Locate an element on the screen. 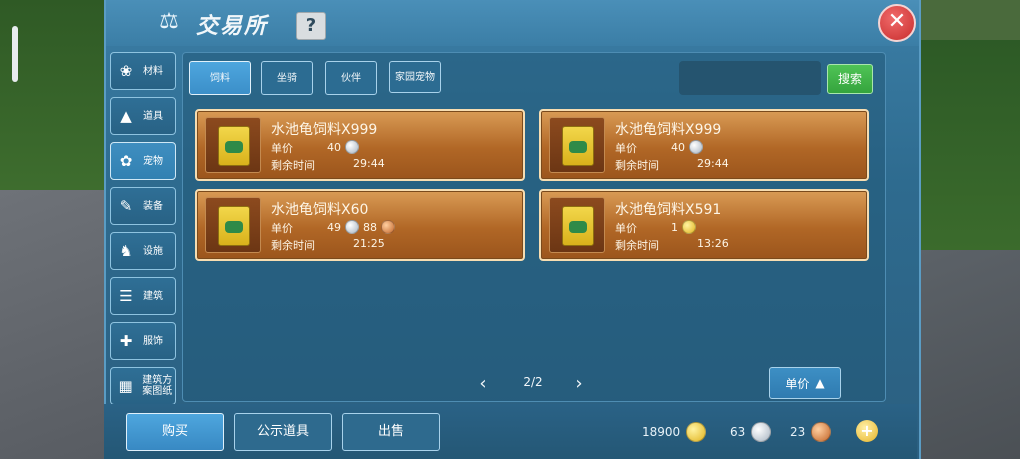 Image resolution: width=1020 pixels, height=459 pixels. silver-balance: 63 is located at coordinates (751, 432).